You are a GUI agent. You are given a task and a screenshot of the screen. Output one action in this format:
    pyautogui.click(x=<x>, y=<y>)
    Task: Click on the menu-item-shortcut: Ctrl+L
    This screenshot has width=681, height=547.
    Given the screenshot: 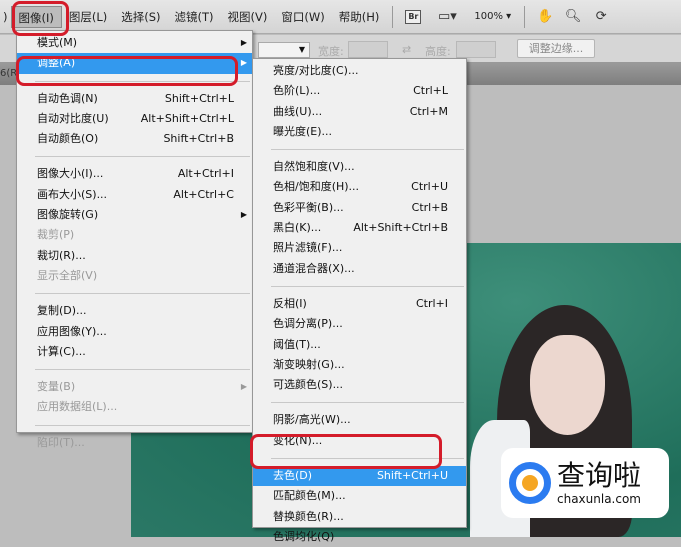 What is the action you would take?
    pyautogui.click(x=430, y=91)
    